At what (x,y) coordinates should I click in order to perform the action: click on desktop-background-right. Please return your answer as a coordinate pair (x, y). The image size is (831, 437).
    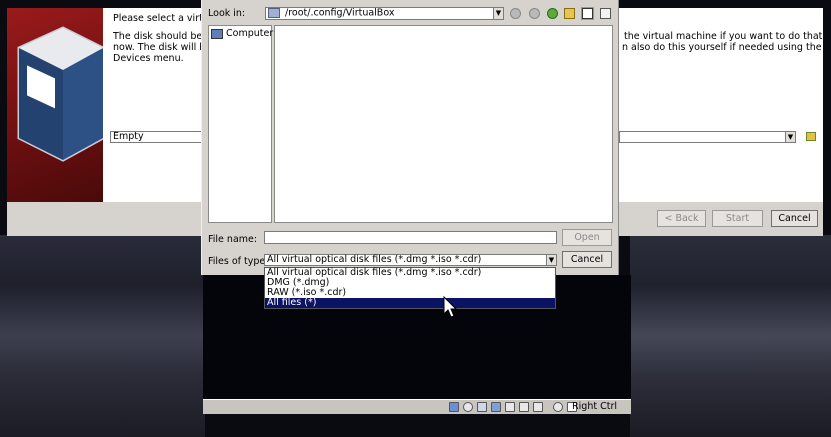
    Looking at the image, I should click on (730, 336).